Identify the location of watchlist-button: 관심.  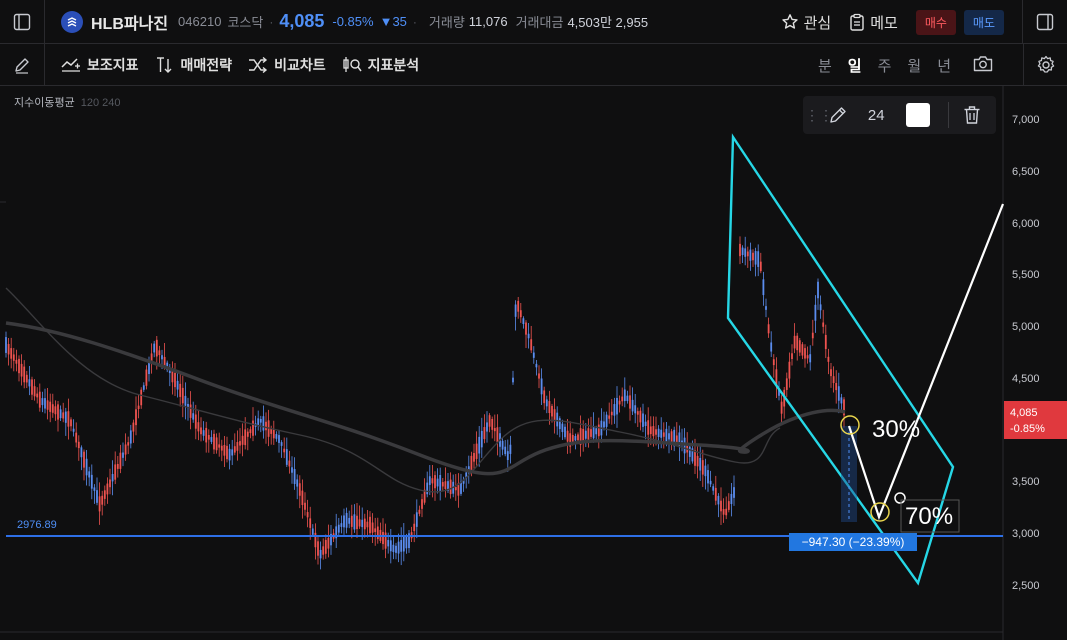
(806, 22).